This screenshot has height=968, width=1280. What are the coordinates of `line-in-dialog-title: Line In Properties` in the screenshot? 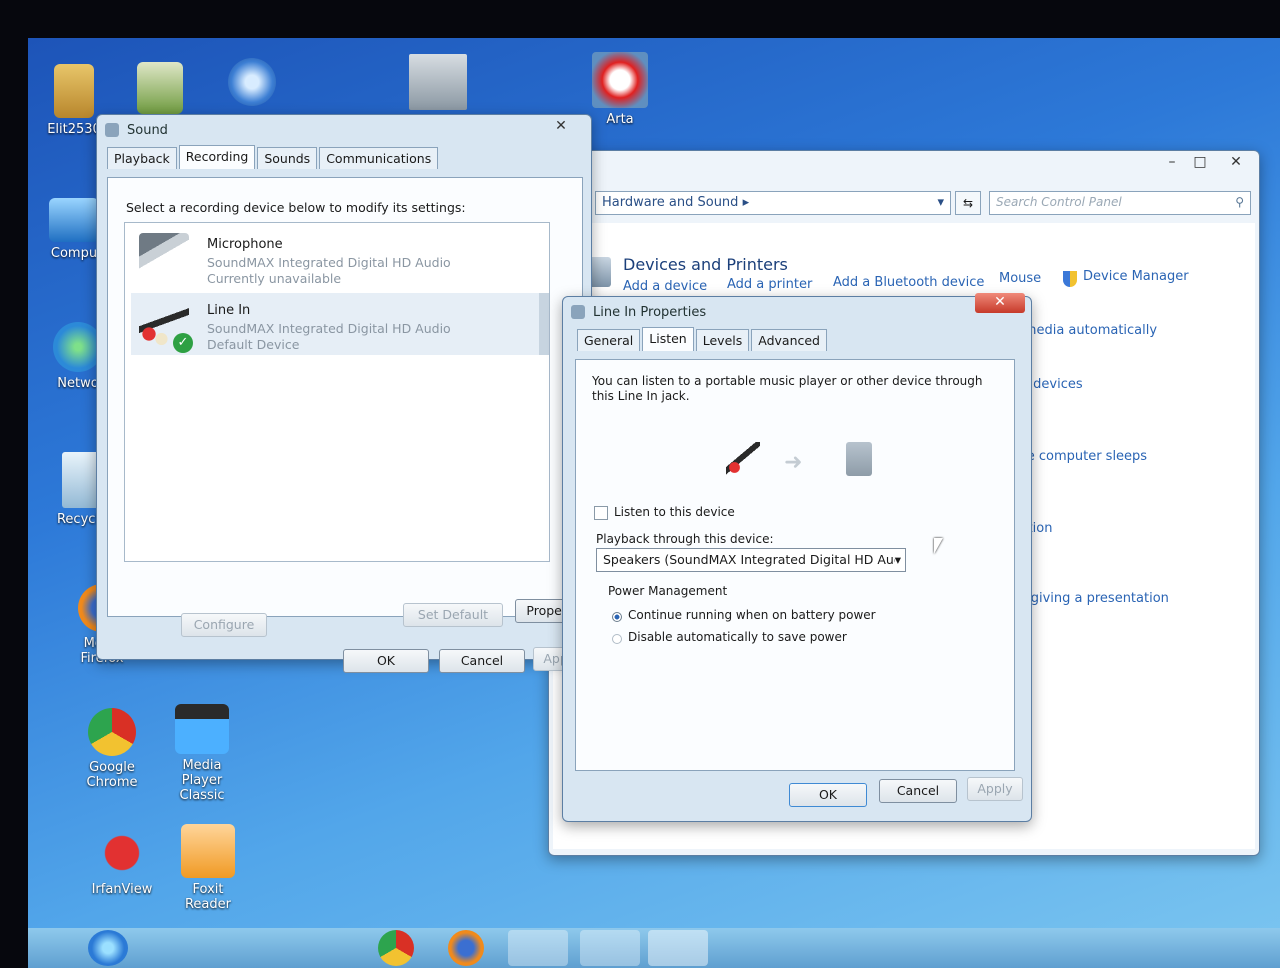 It's located at (650, 312).